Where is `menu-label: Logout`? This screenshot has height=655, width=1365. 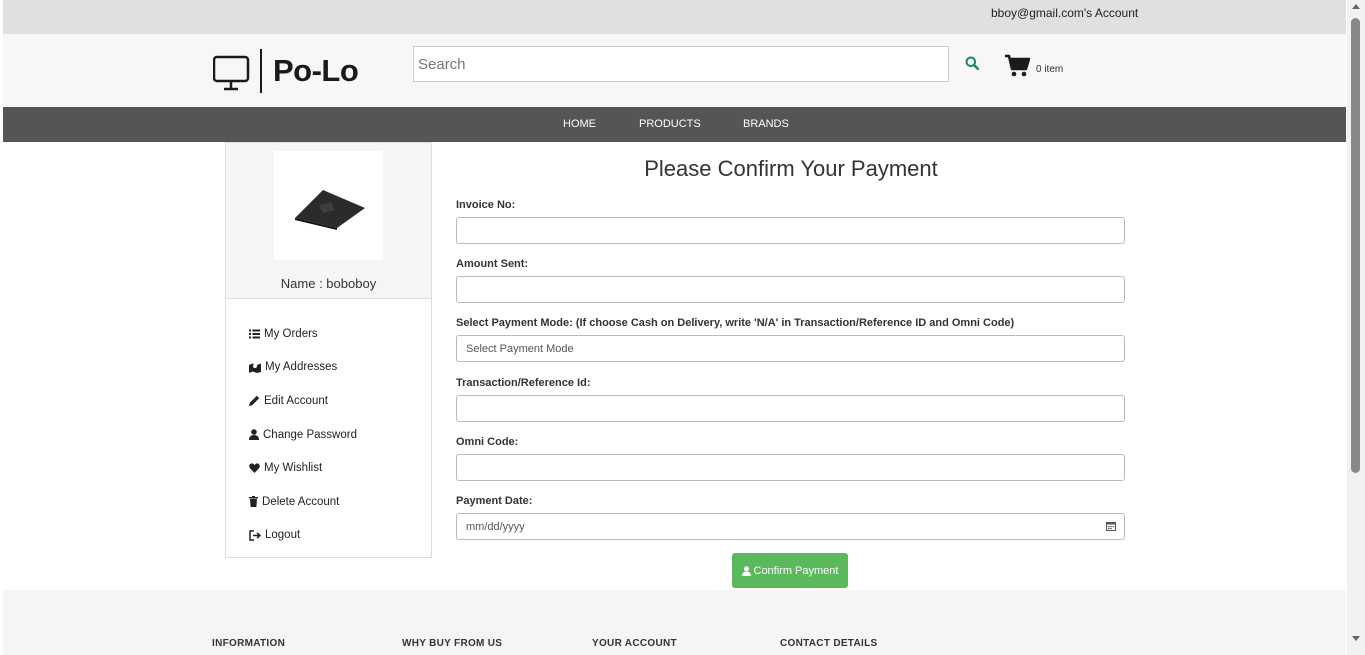 menu-label: Logout is located at coordinates (283, 535).